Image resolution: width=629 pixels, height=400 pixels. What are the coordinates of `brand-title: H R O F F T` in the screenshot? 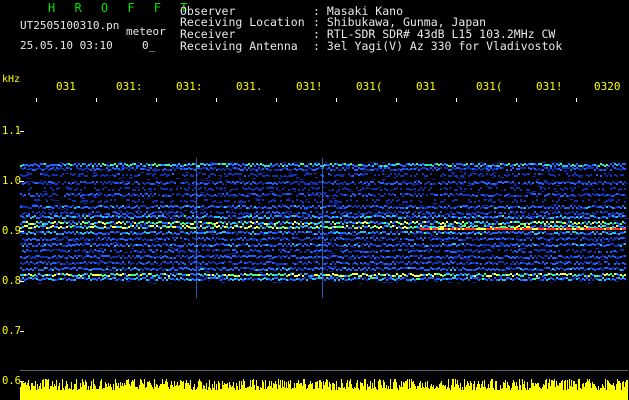 It's located at (121, 8).